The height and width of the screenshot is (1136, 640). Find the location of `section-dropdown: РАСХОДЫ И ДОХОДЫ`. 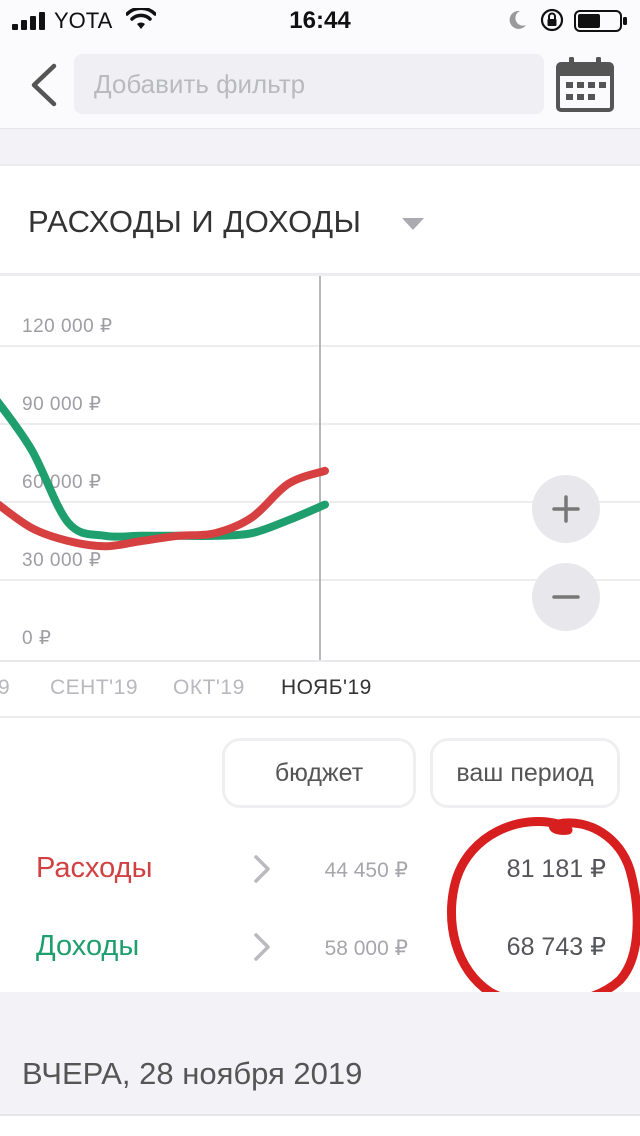

section-dropdown: РАСХОДЫ И ДОХОДЫ is located at coordinates (320, 221).